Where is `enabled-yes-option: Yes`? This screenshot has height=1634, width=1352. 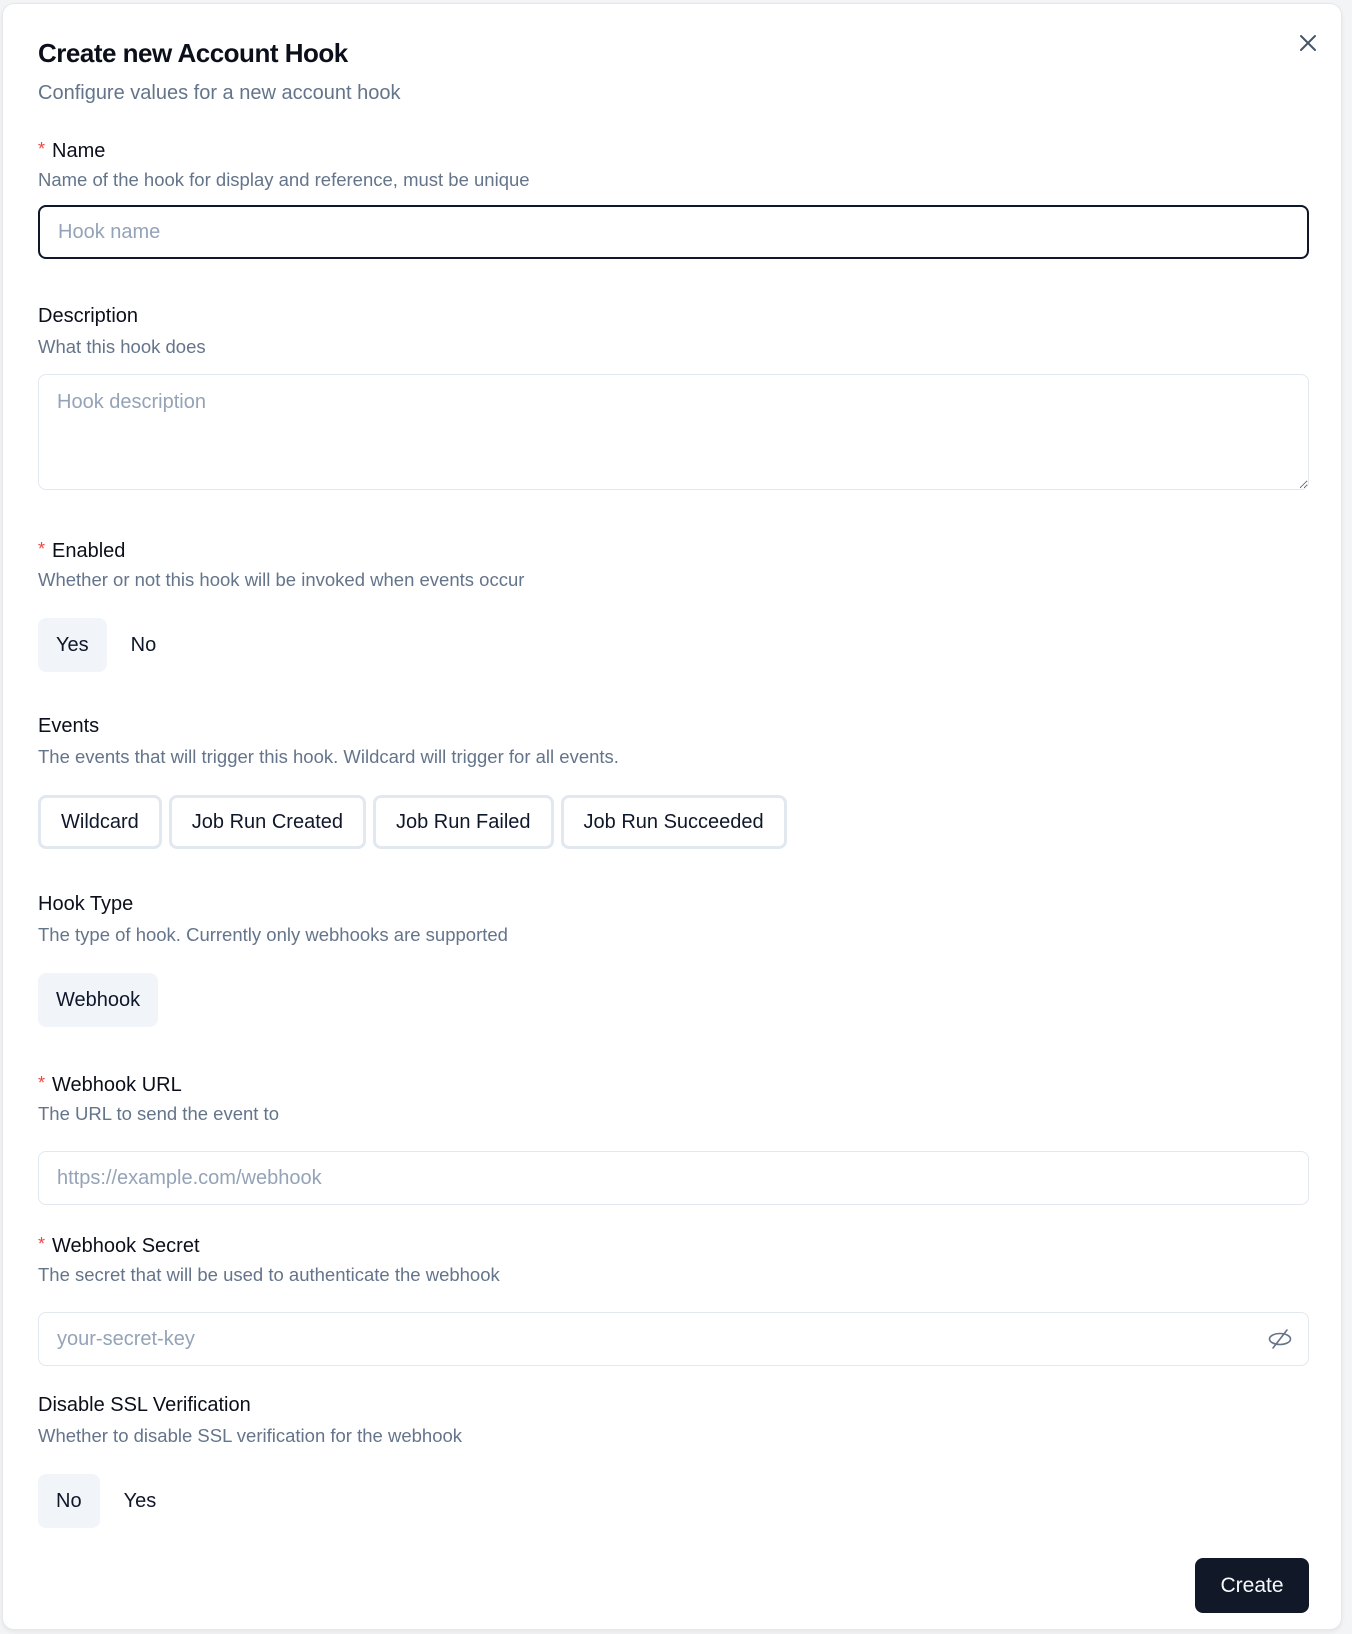 enabled-yes-option: Yes is located at coordinates (72, 645).